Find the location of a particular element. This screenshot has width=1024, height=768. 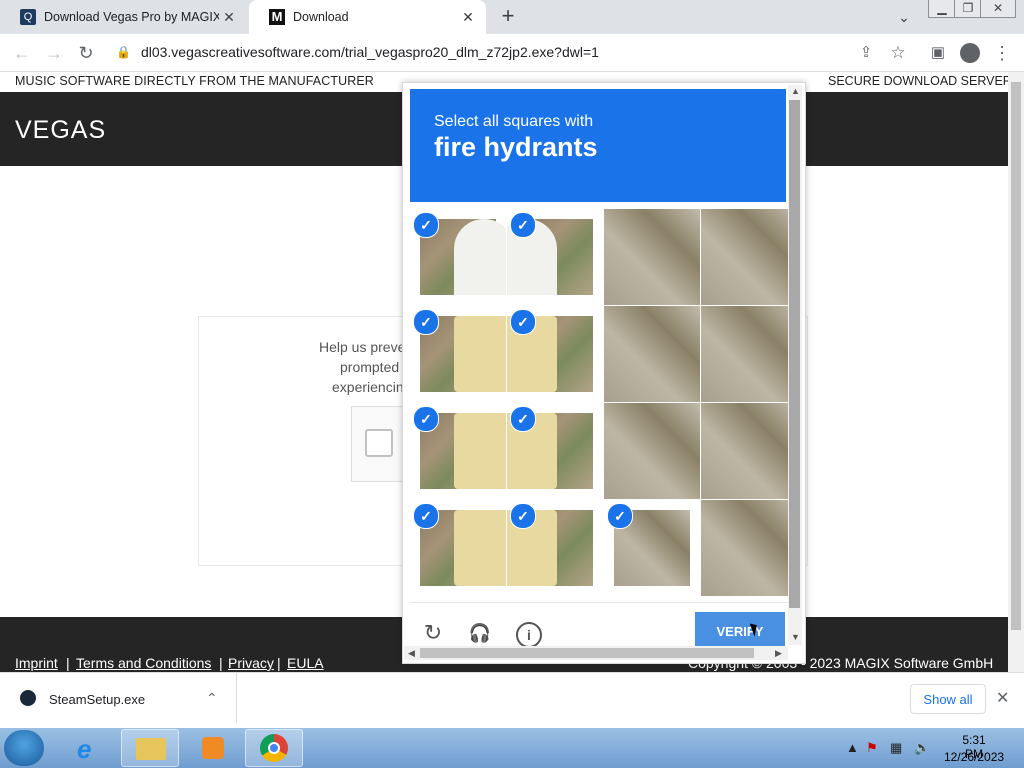

action-center-icon: ⚑ is located at coordinates (872, 748).